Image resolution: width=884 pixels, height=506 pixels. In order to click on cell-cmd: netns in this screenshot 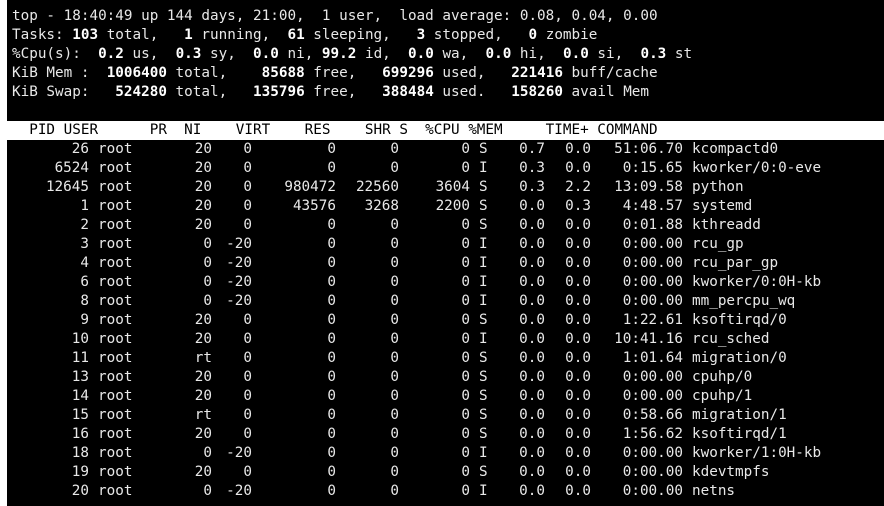, I will do `click(714, 491)`.